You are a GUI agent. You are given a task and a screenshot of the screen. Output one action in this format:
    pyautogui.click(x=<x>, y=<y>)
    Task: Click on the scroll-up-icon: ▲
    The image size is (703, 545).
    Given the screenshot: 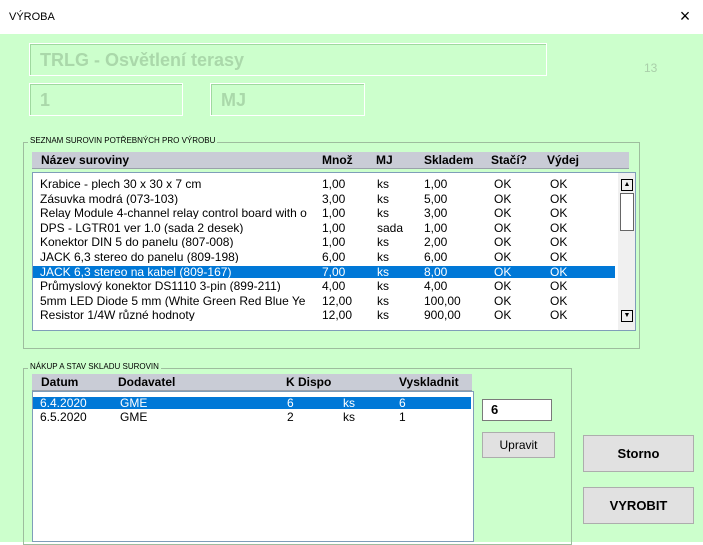 What is the action you would take?
    pyautogui.click(x=627, y=185)
    